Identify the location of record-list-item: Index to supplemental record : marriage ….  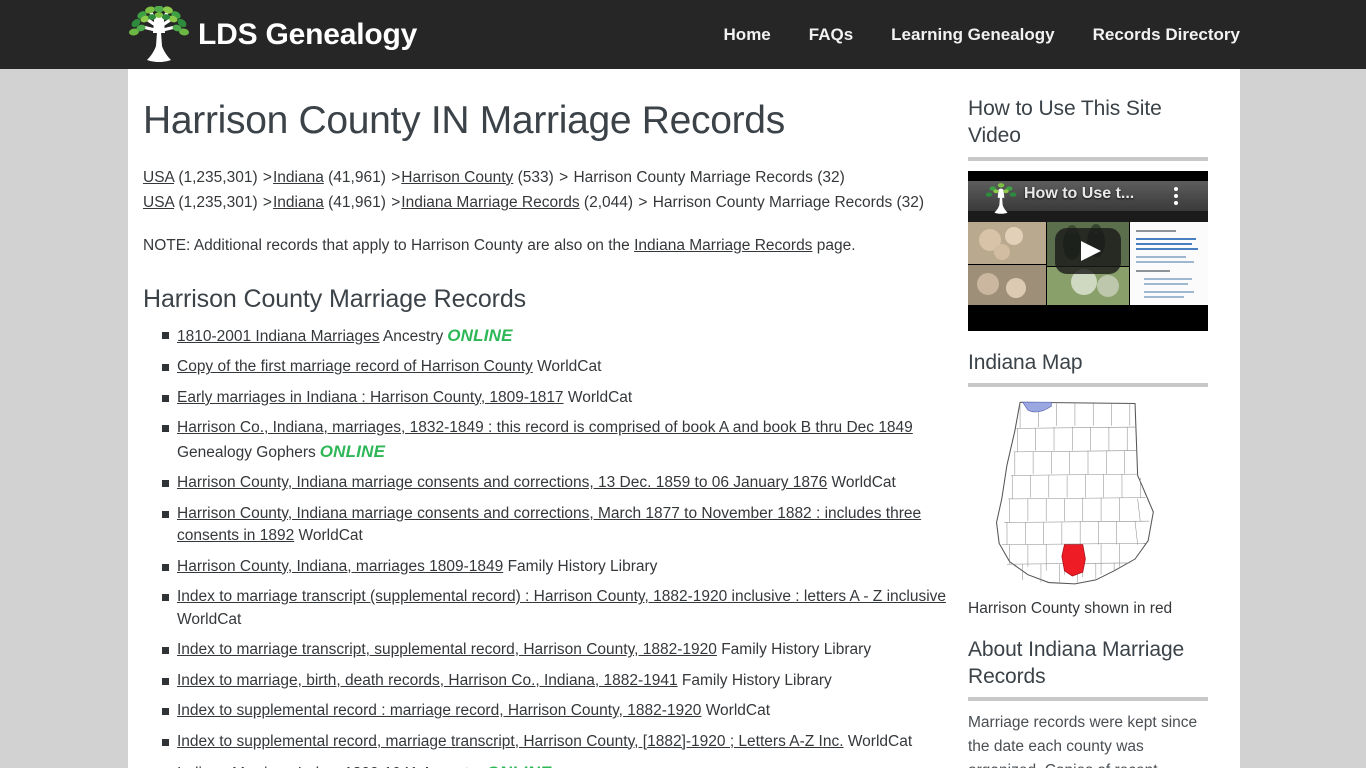
(549, 711).